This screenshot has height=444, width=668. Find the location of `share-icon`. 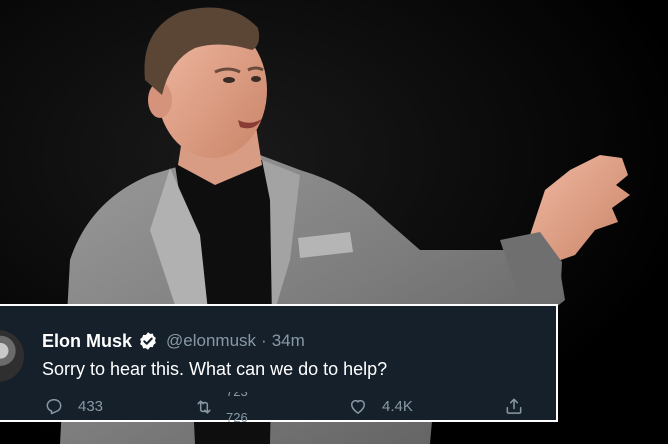

share-icon is located at coordinates (514, 406).